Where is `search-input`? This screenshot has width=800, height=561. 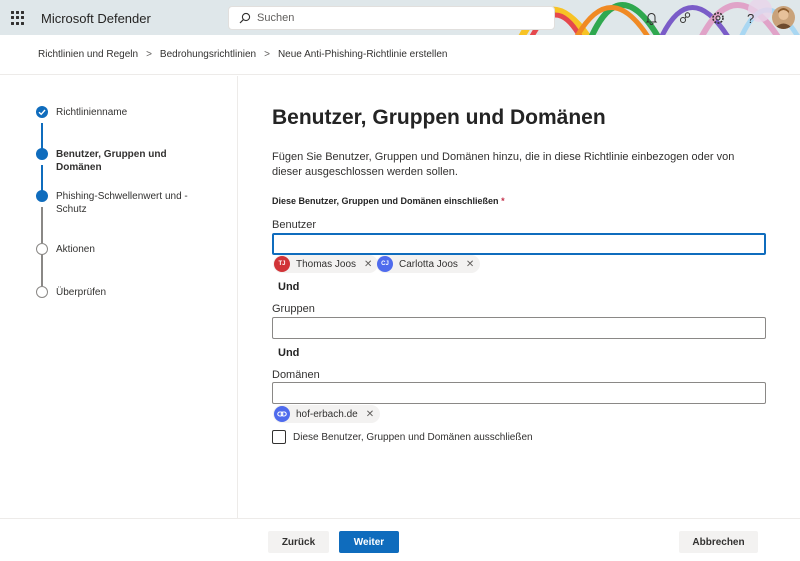 search-input is located at coordinates (397, 18).